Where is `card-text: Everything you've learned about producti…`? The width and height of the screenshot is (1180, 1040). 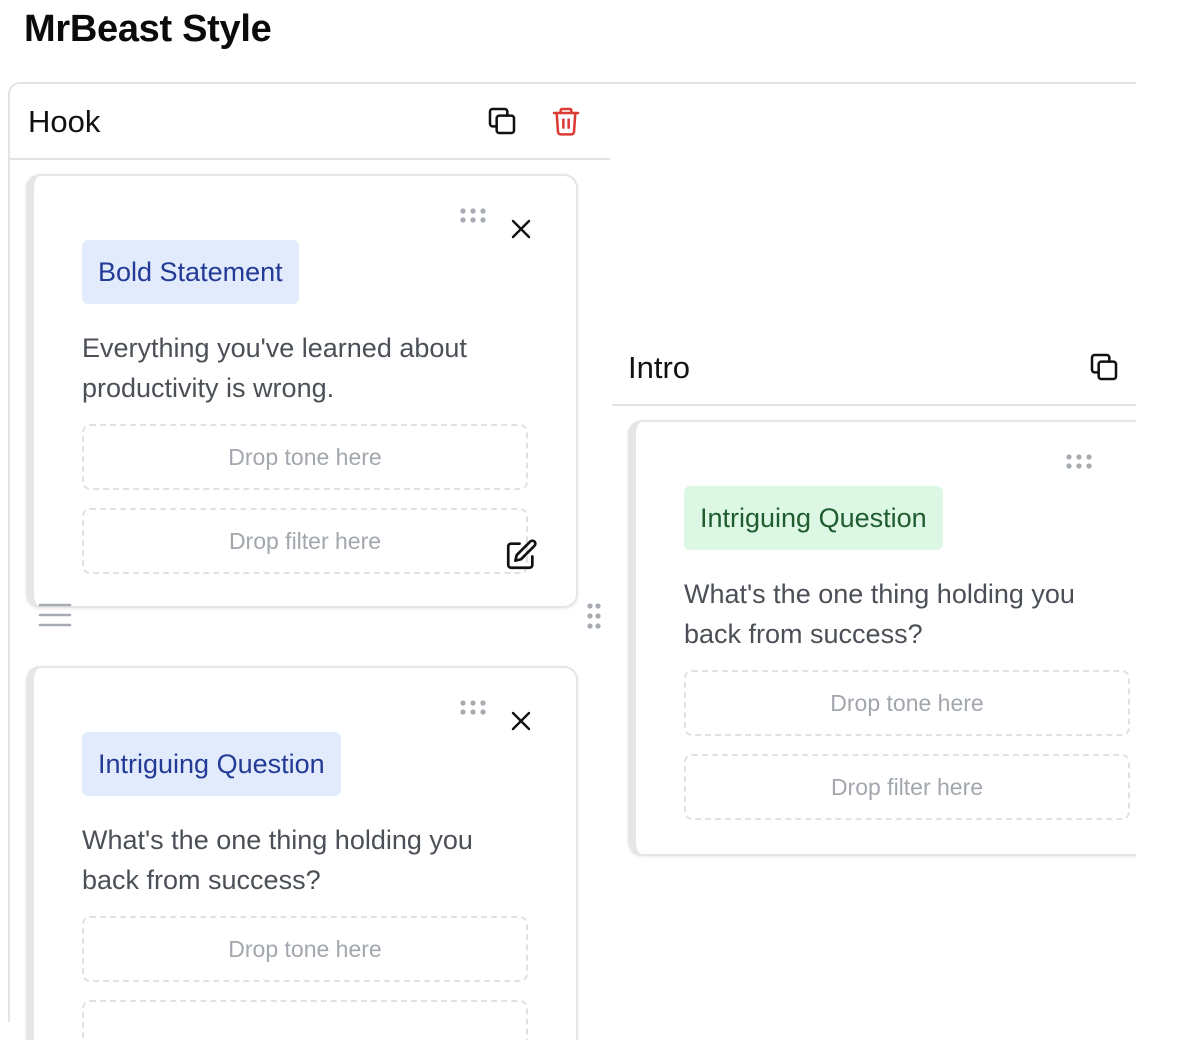
card-text: Everything you've learned about producti… is located at coordinates (274, 368).